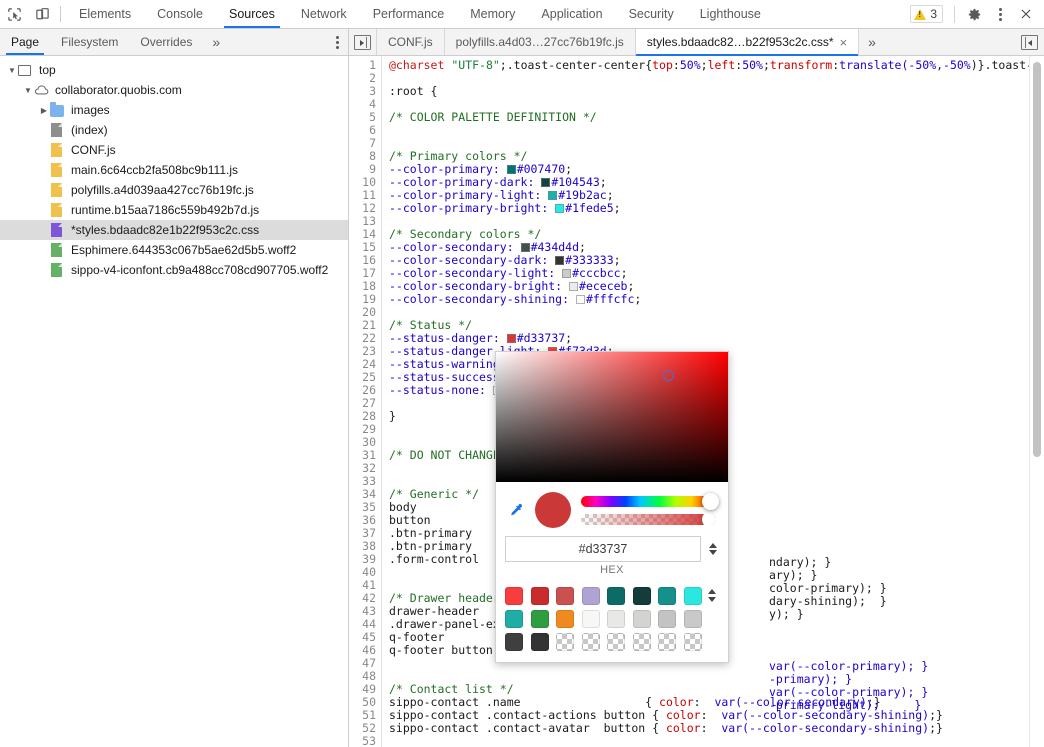 The image size is (1044, 747). What do you see at coordinates (844, 42) in the screenshot?
I see `close-icon: ×` at bounding box center [844, 42].